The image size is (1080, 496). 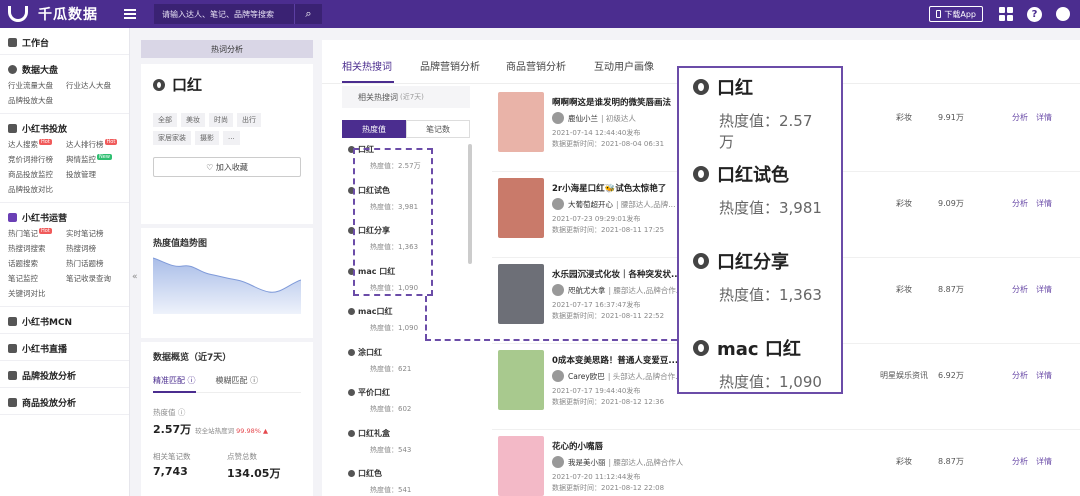 I want to click on keyword-list-scrollbar, so click(x=470, y=204).